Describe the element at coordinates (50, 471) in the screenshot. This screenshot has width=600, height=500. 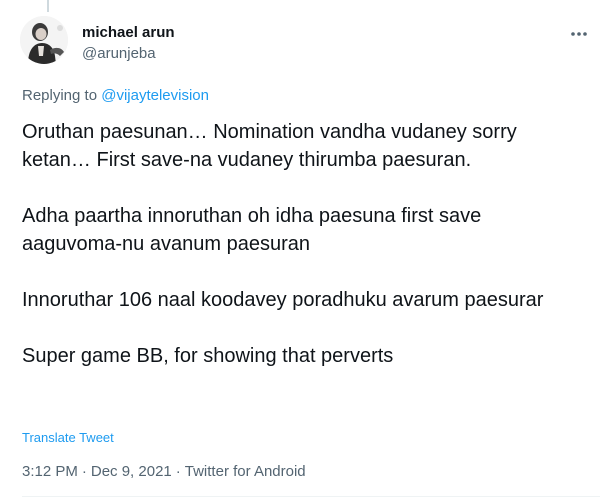
I see `tweet-time-link: 3:12 PM` at that location.